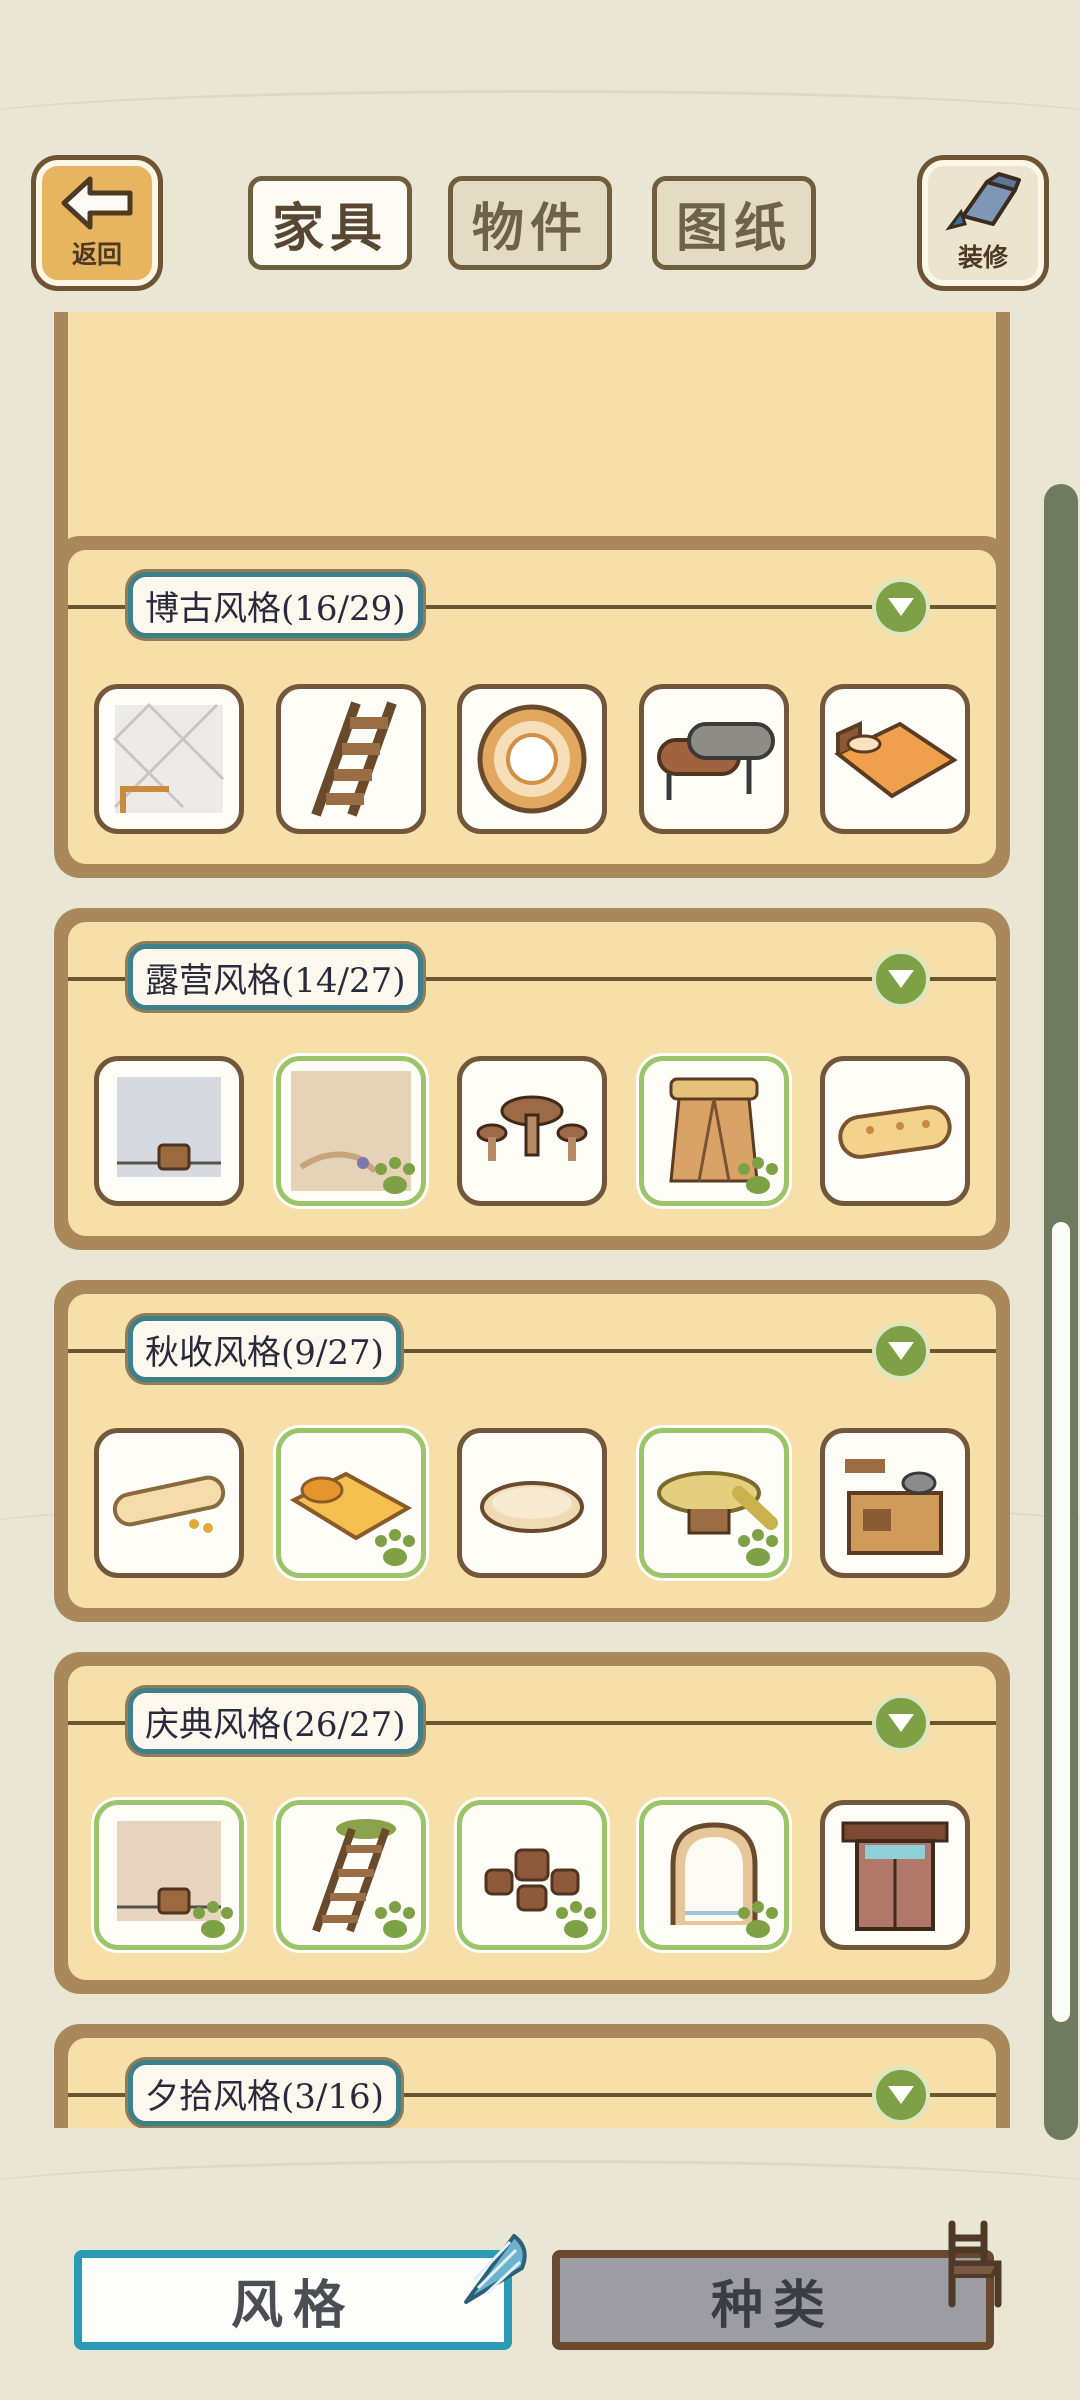  I want to click on stone-wall-bucket-icon, so click(169, 1127).